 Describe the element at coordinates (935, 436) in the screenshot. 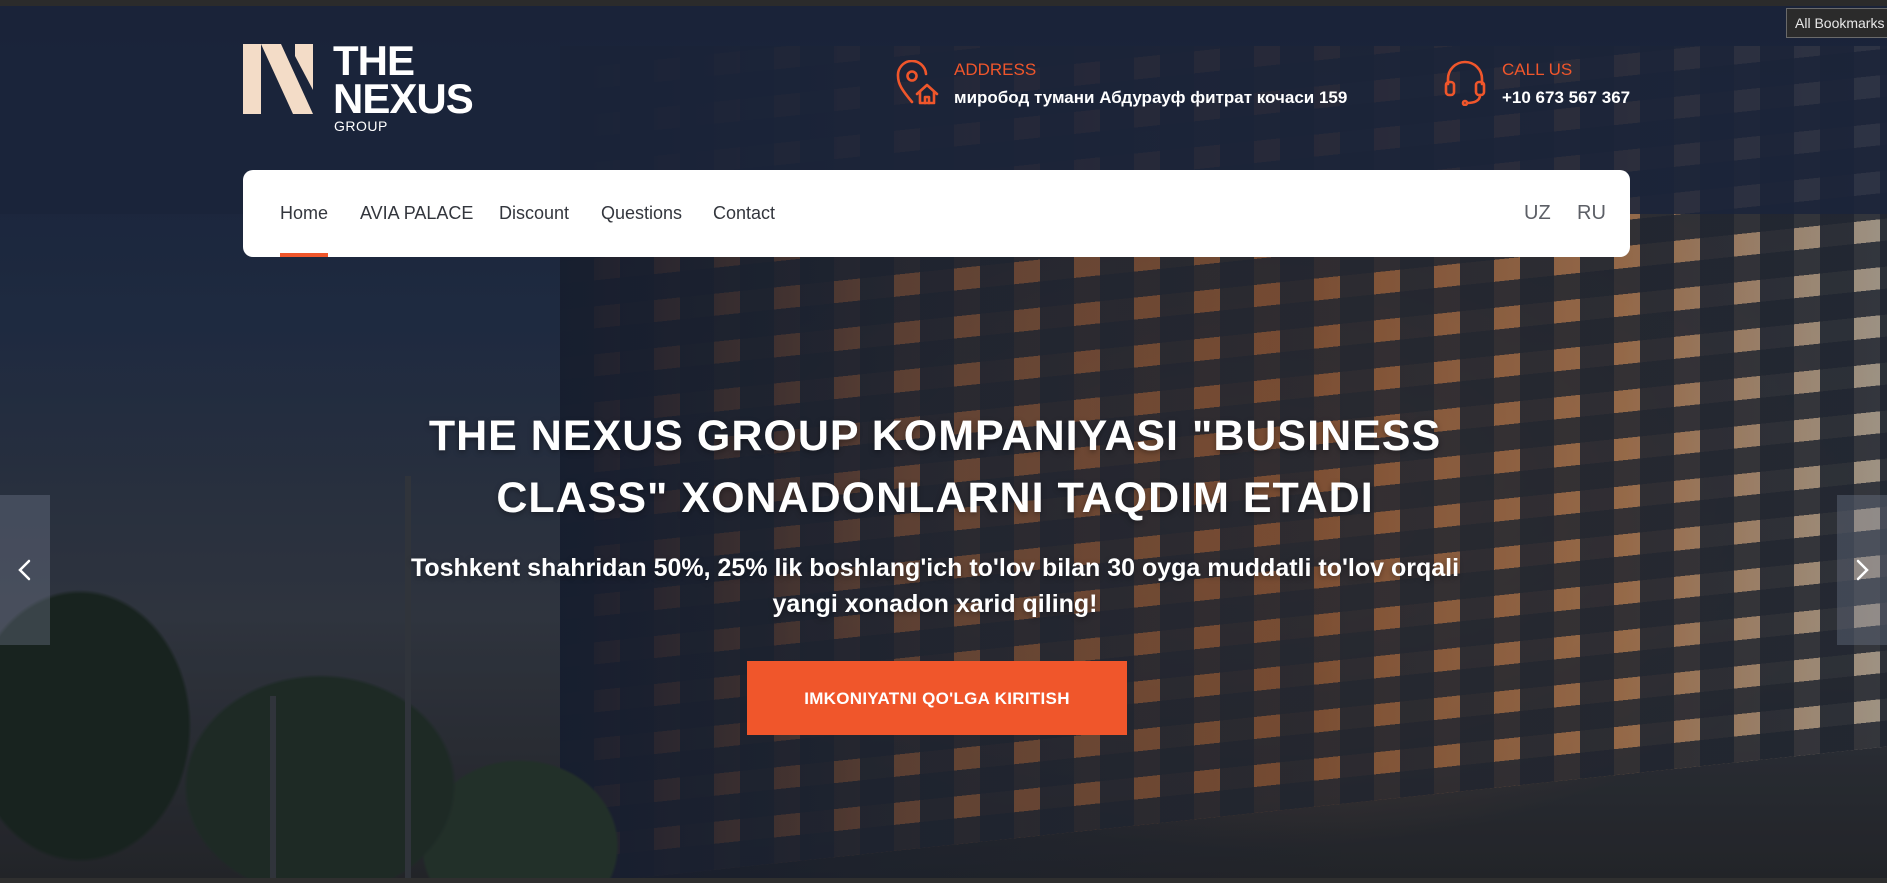

I see `hero-title-line-1: THE NEXUS GROUP KOMPANIYASI "BUSINESS` at that location.